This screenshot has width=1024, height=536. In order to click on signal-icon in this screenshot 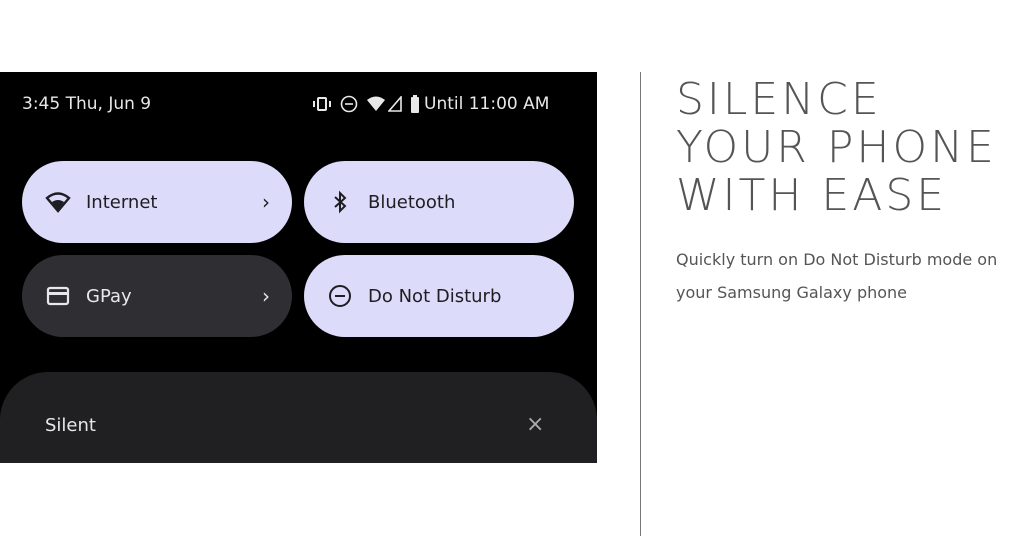, I will do `click(395, 104)`.